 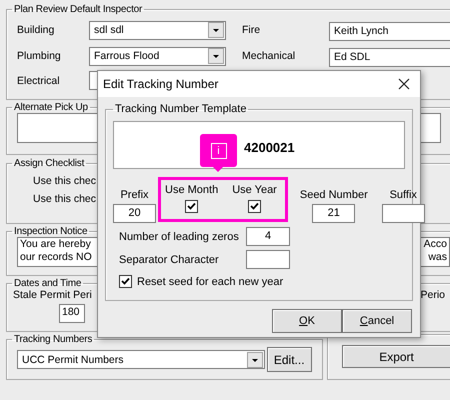 I want to click on export-button: Export, so click(x=396, y=356).